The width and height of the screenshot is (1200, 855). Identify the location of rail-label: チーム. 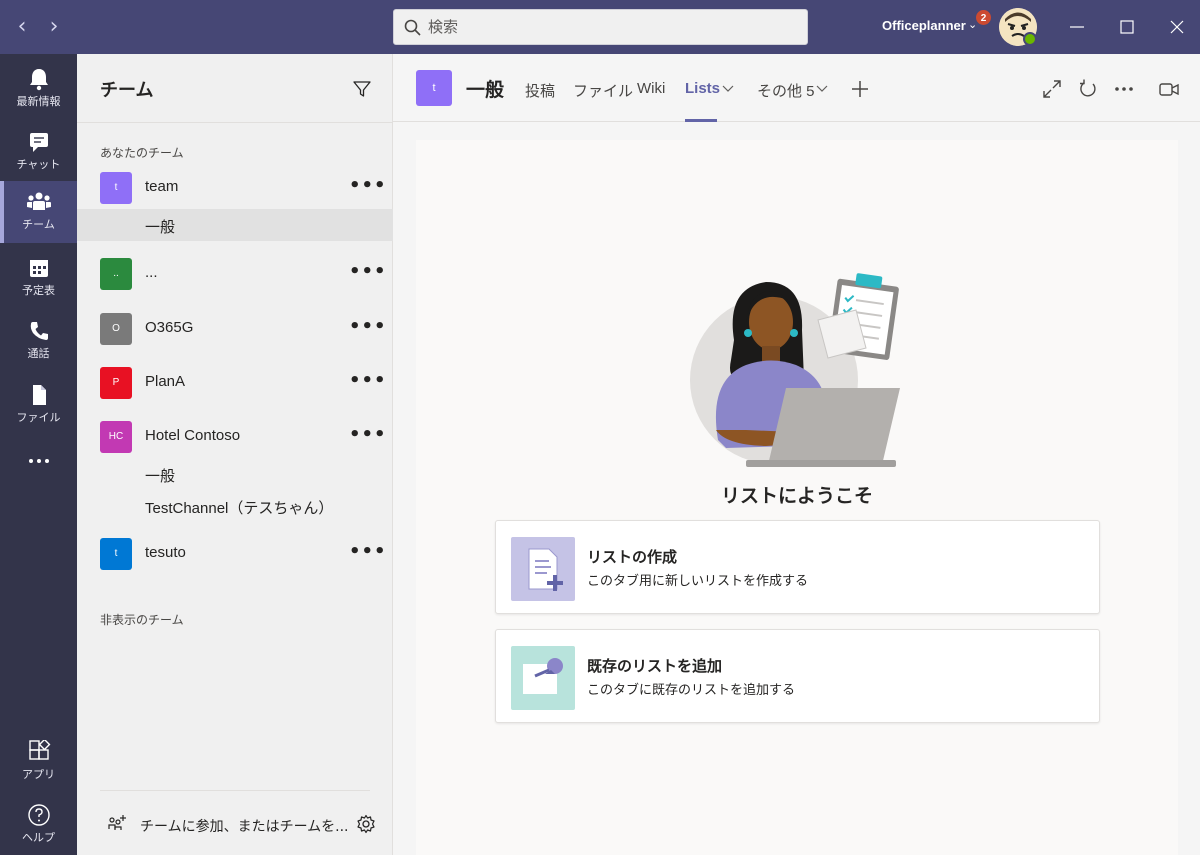
(38, 224).